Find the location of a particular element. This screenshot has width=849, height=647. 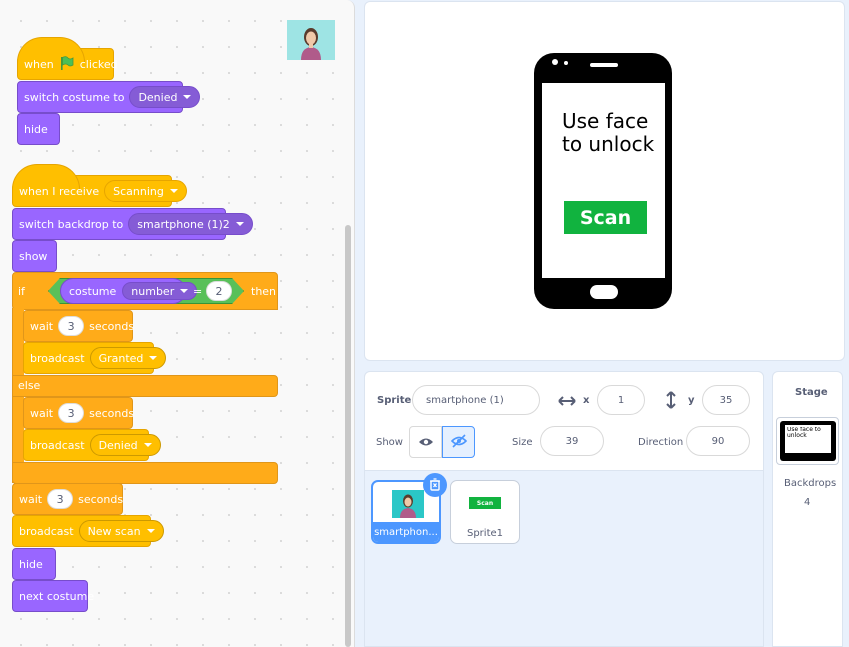

show-block: show is located at coordinates (34, 256).